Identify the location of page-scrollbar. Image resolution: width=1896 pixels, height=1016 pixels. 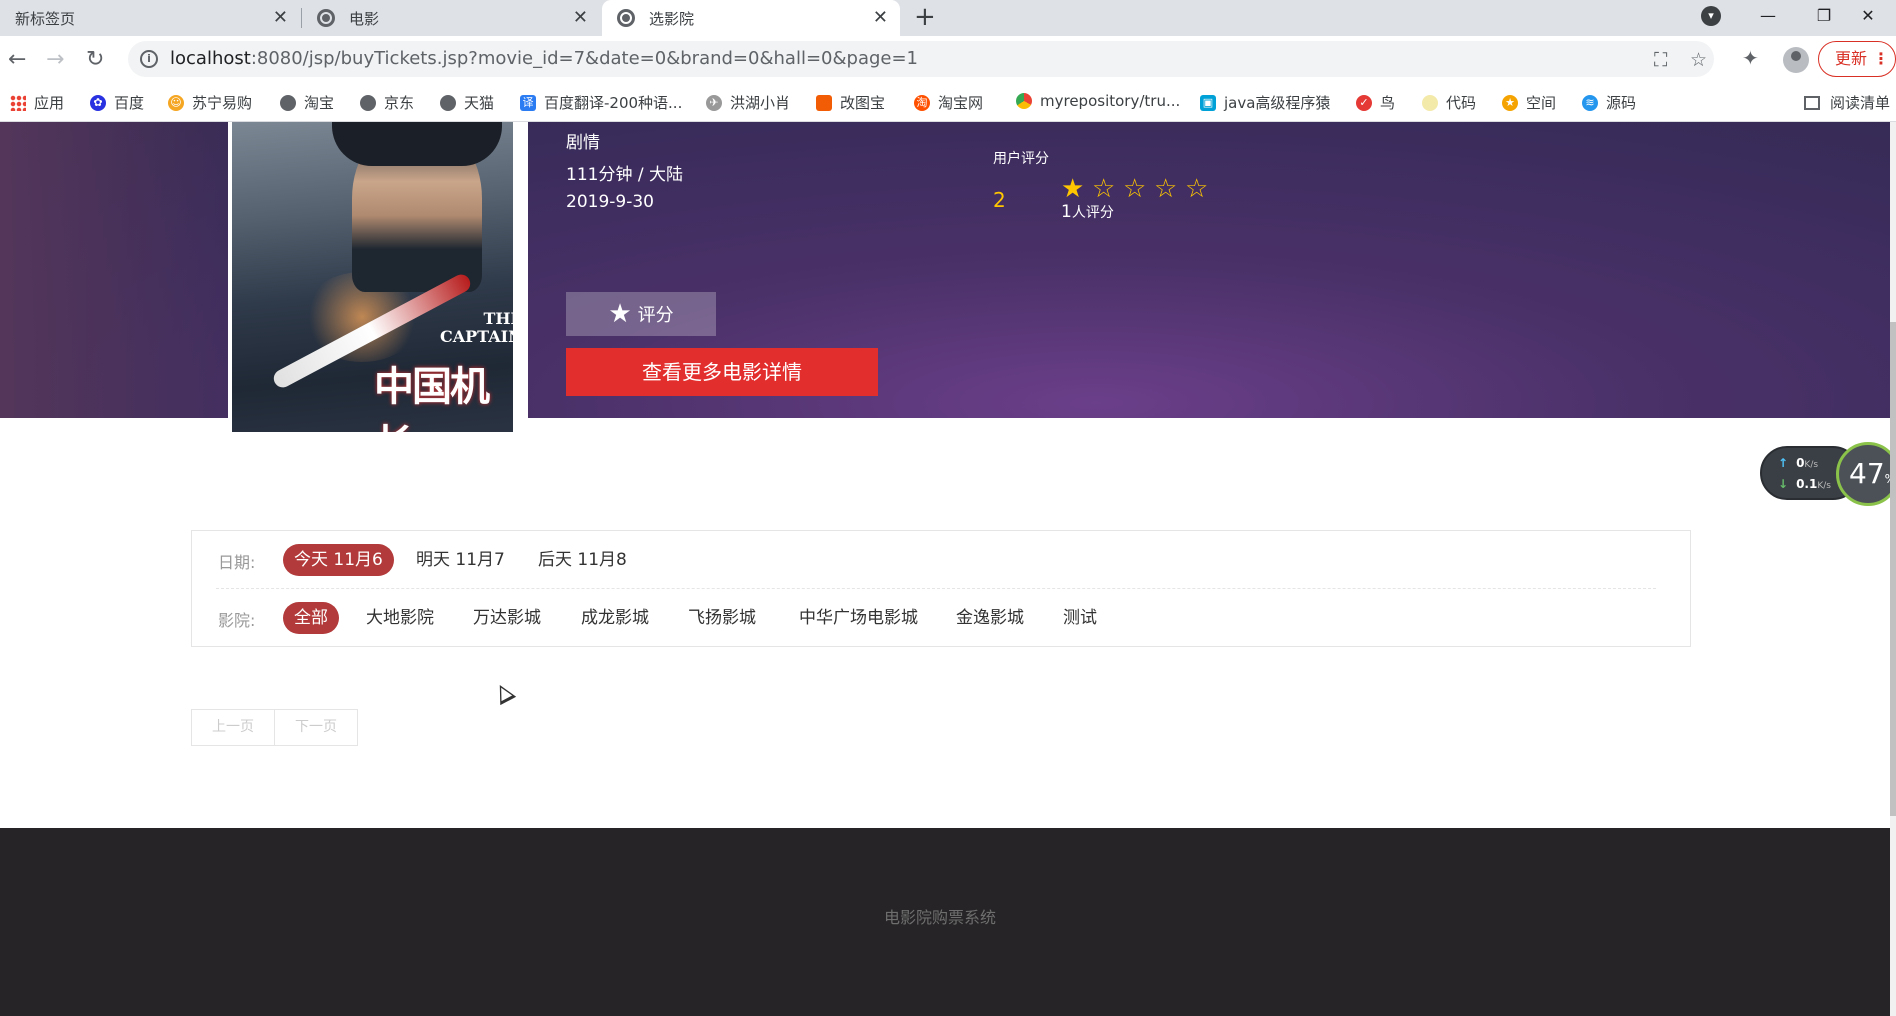
(1893, 569).